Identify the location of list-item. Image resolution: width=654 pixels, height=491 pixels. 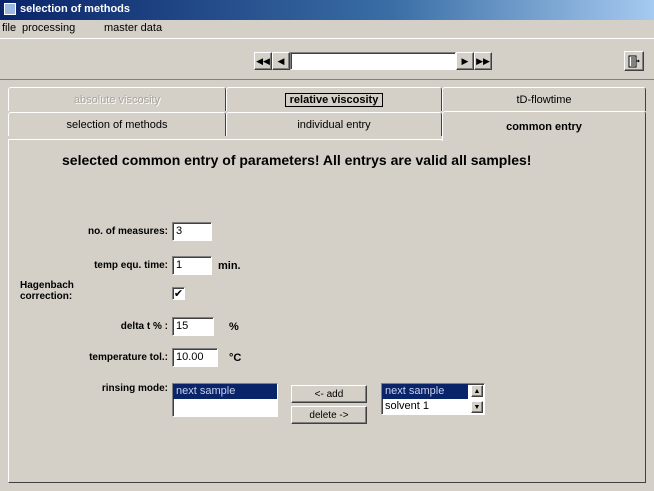
(225, 406).